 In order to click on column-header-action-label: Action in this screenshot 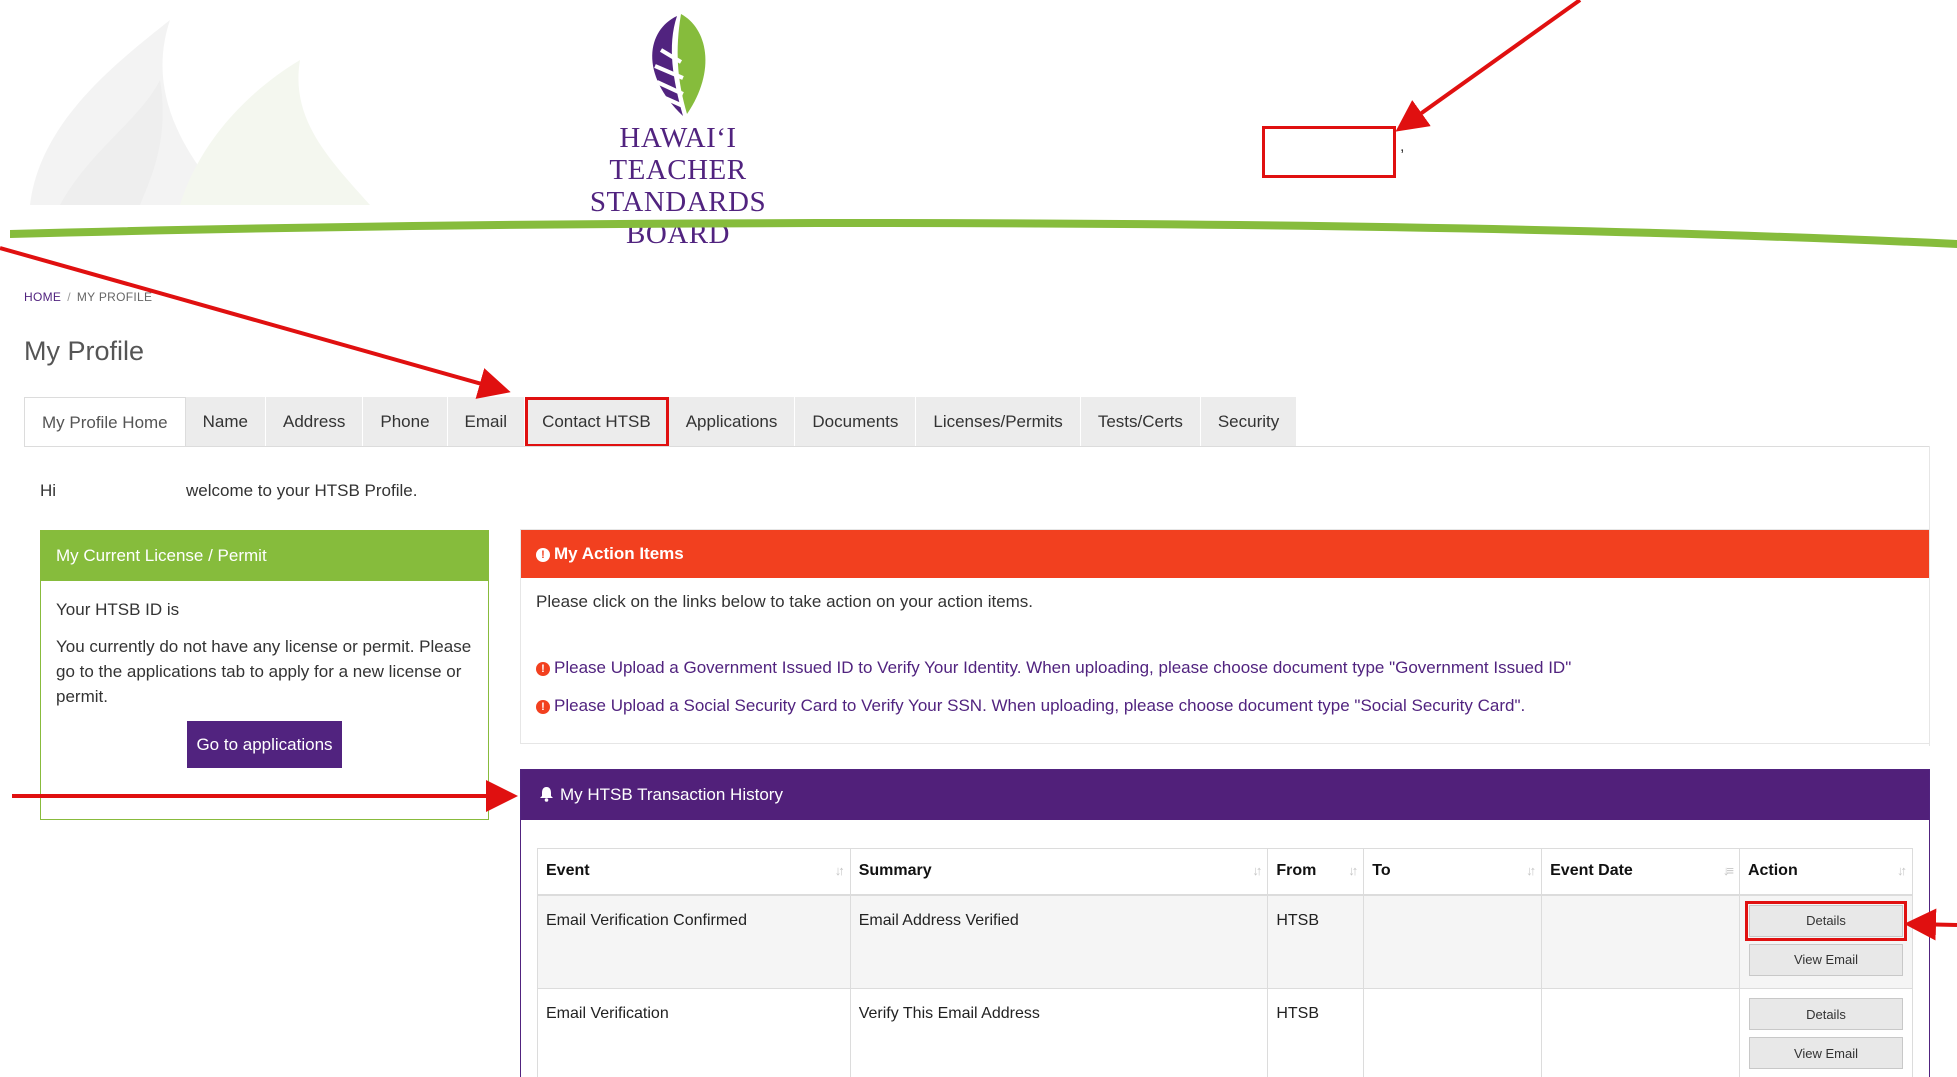, I will do `click(1772, 871)`.